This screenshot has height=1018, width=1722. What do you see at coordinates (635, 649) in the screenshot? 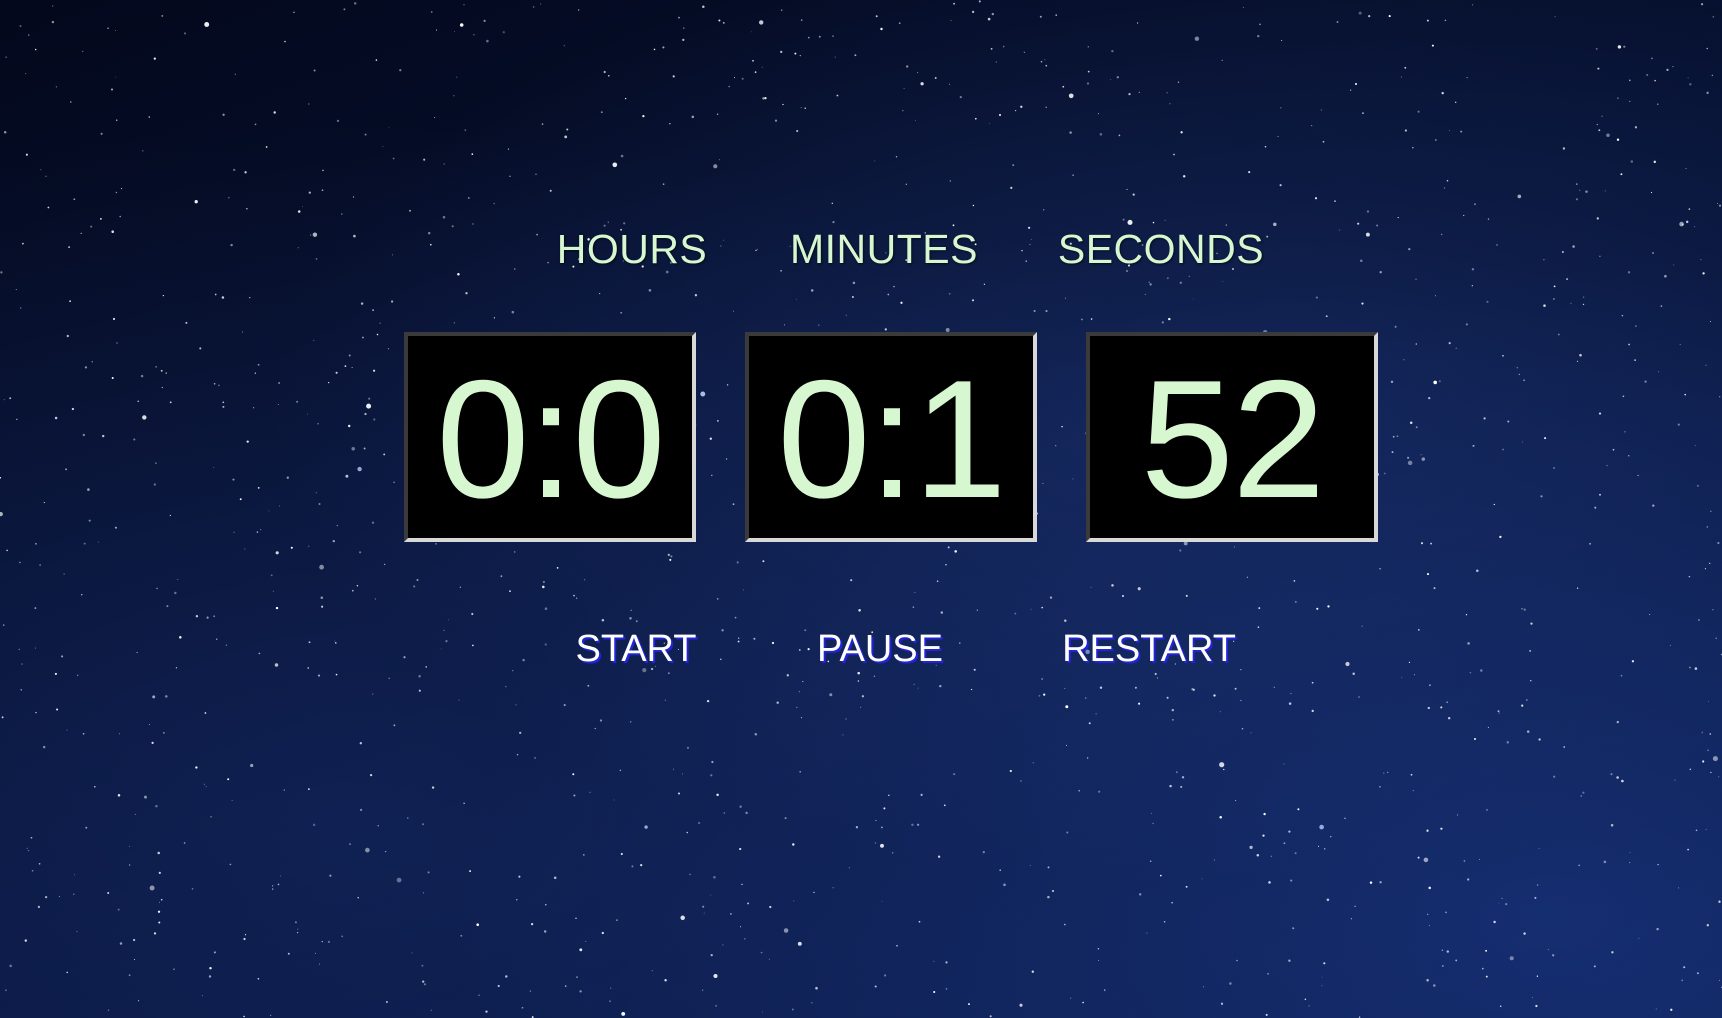
I see `start-button: START` at bounding box center [635, 649].